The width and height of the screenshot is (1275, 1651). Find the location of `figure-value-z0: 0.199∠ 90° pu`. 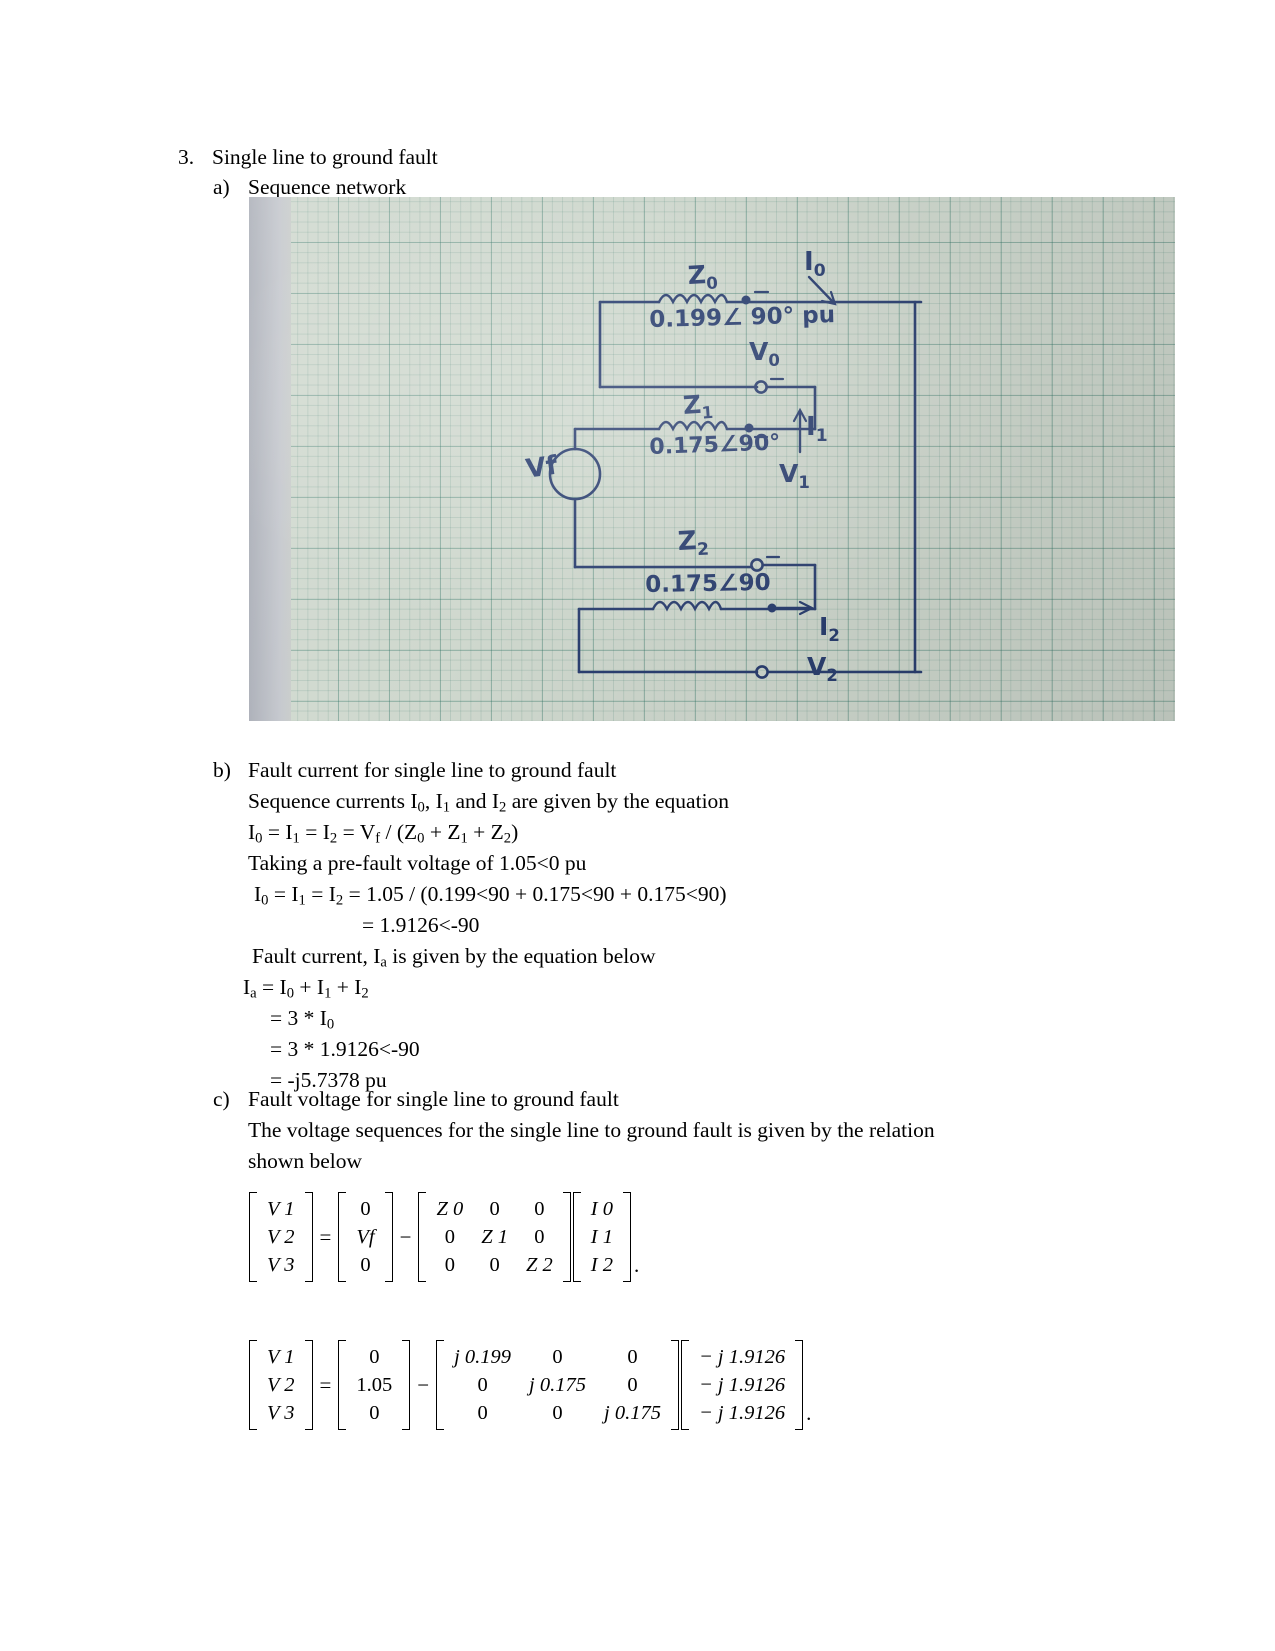

figure-value-z0: 0.199∠ 90° pu is located at coordinates (742, 317).